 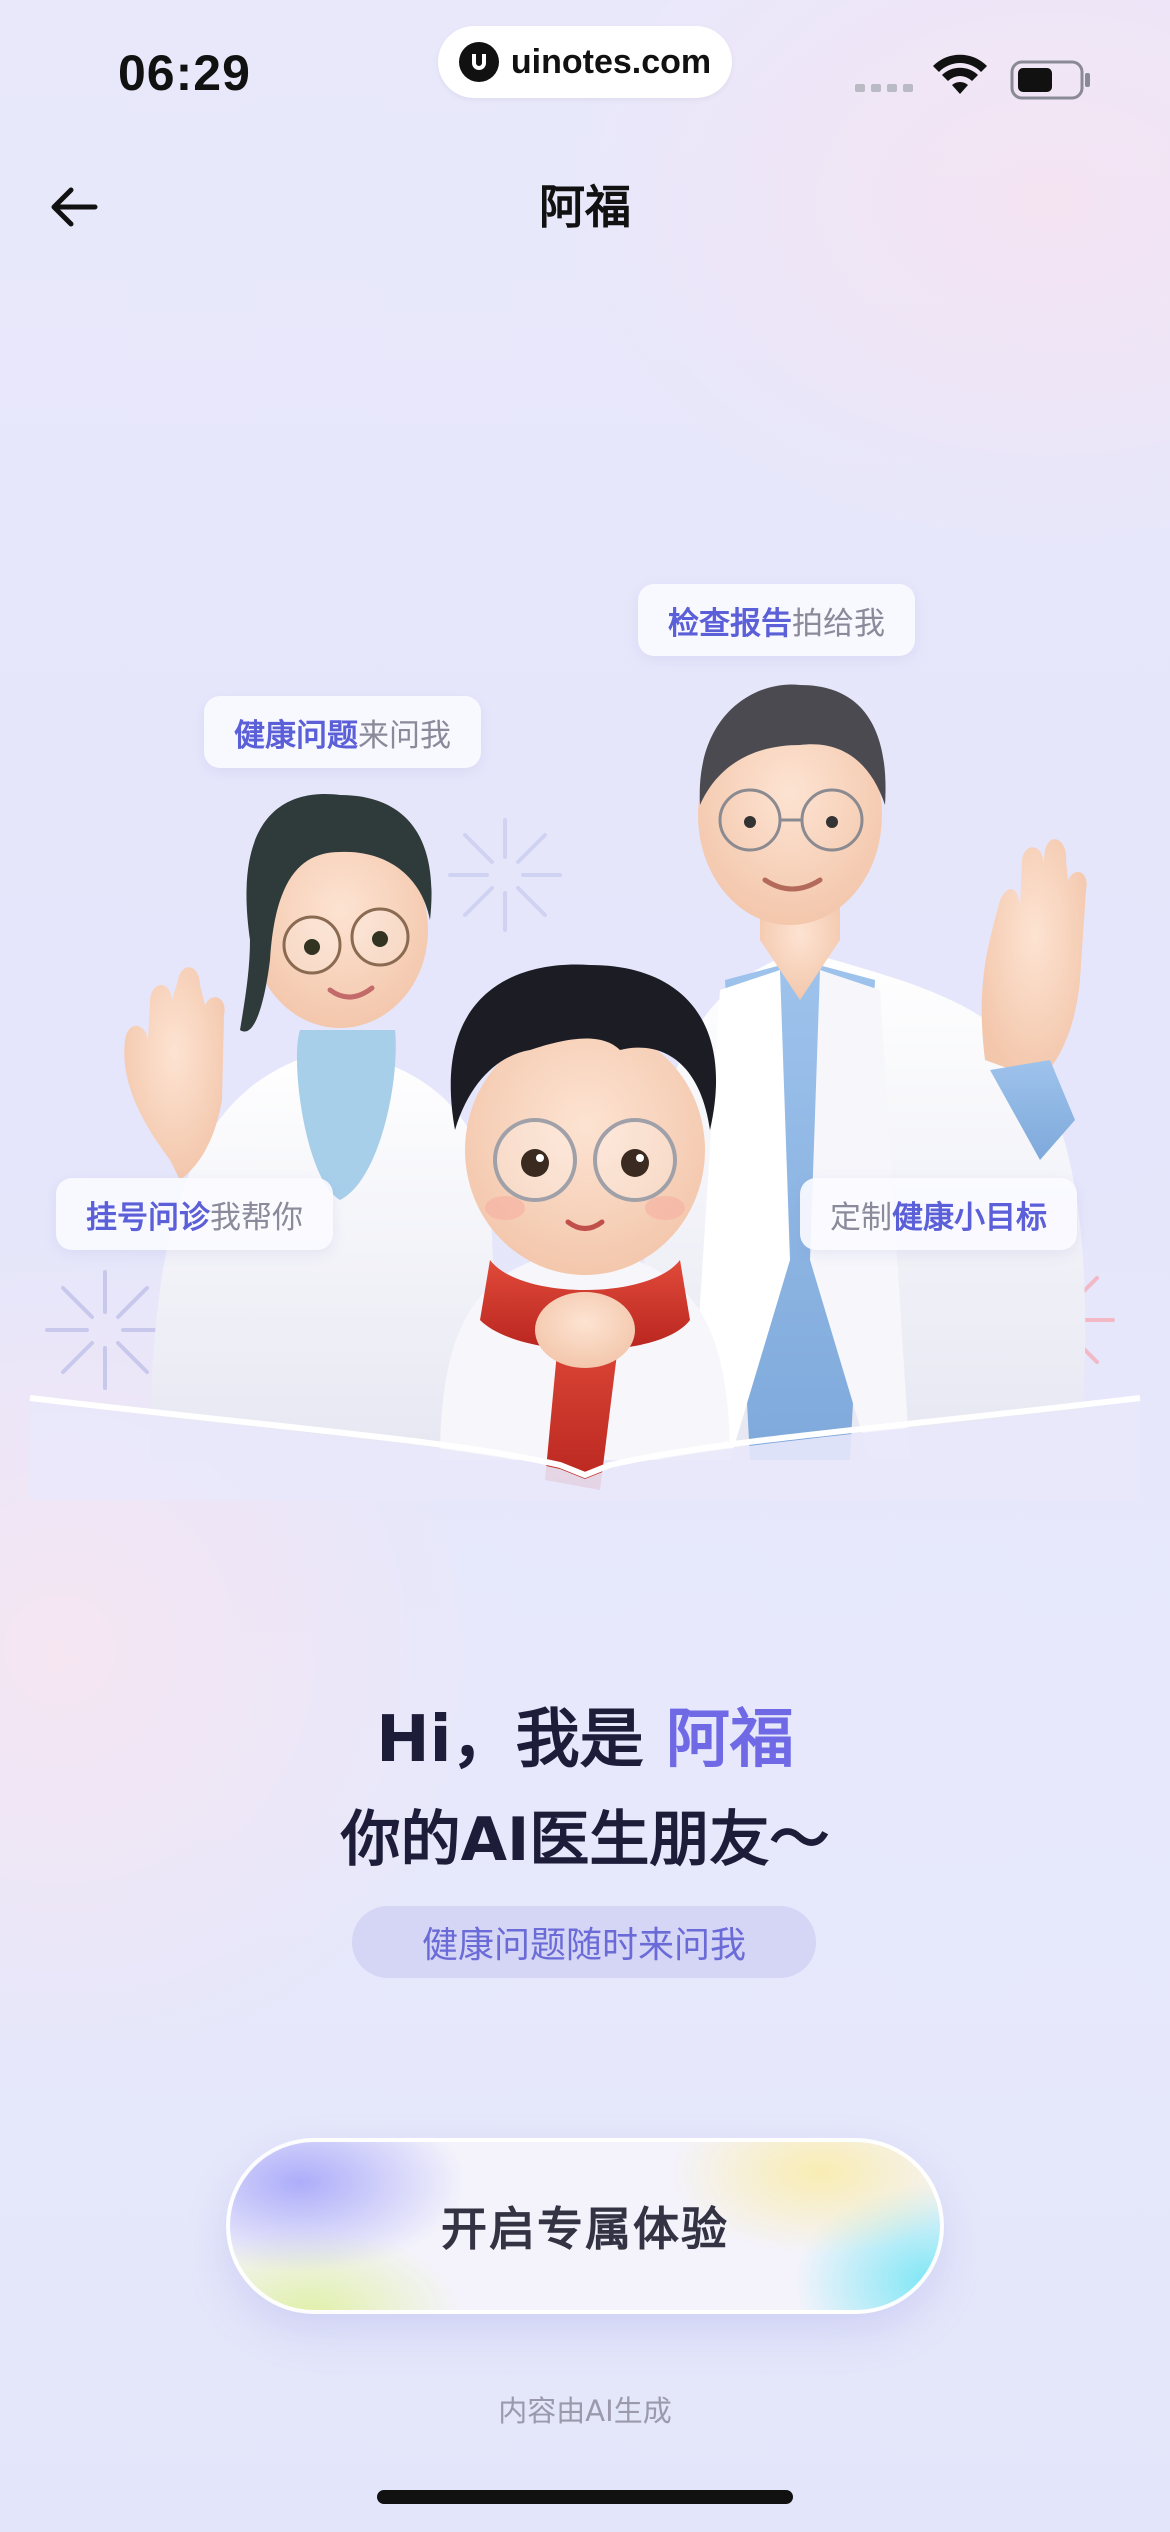 What do you see at coordinates (611, 61) in the screenshot?
I see `url-text: uinotes.com` at bounding box center [611, 61].